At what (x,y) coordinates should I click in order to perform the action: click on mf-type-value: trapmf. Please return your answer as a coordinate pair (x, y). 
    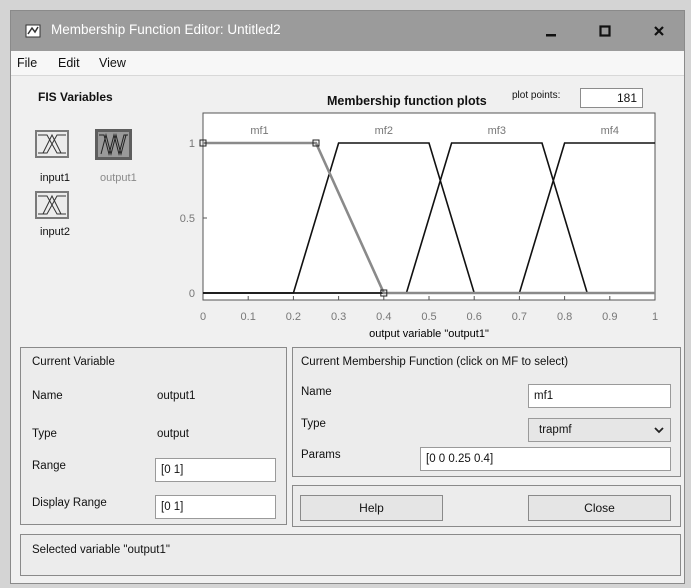
    Looking at the image, I should click on (555, 430).